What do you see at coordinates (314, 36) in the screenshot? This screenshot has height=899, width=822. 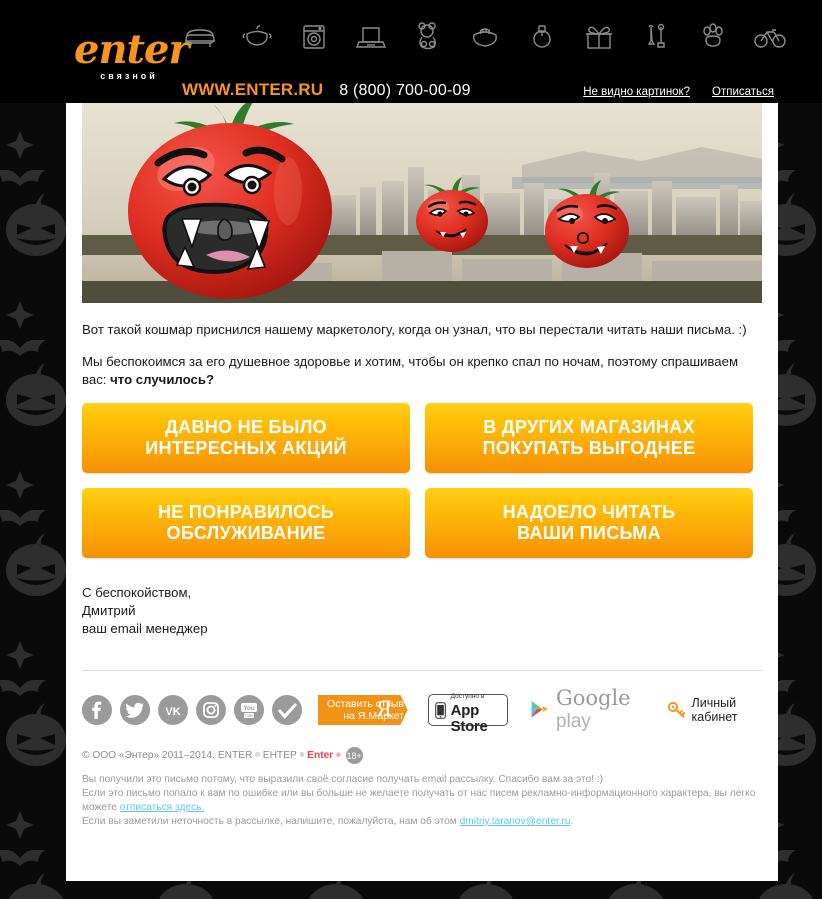 I see `washing-machine-icon` at bounding box center [314, 36].